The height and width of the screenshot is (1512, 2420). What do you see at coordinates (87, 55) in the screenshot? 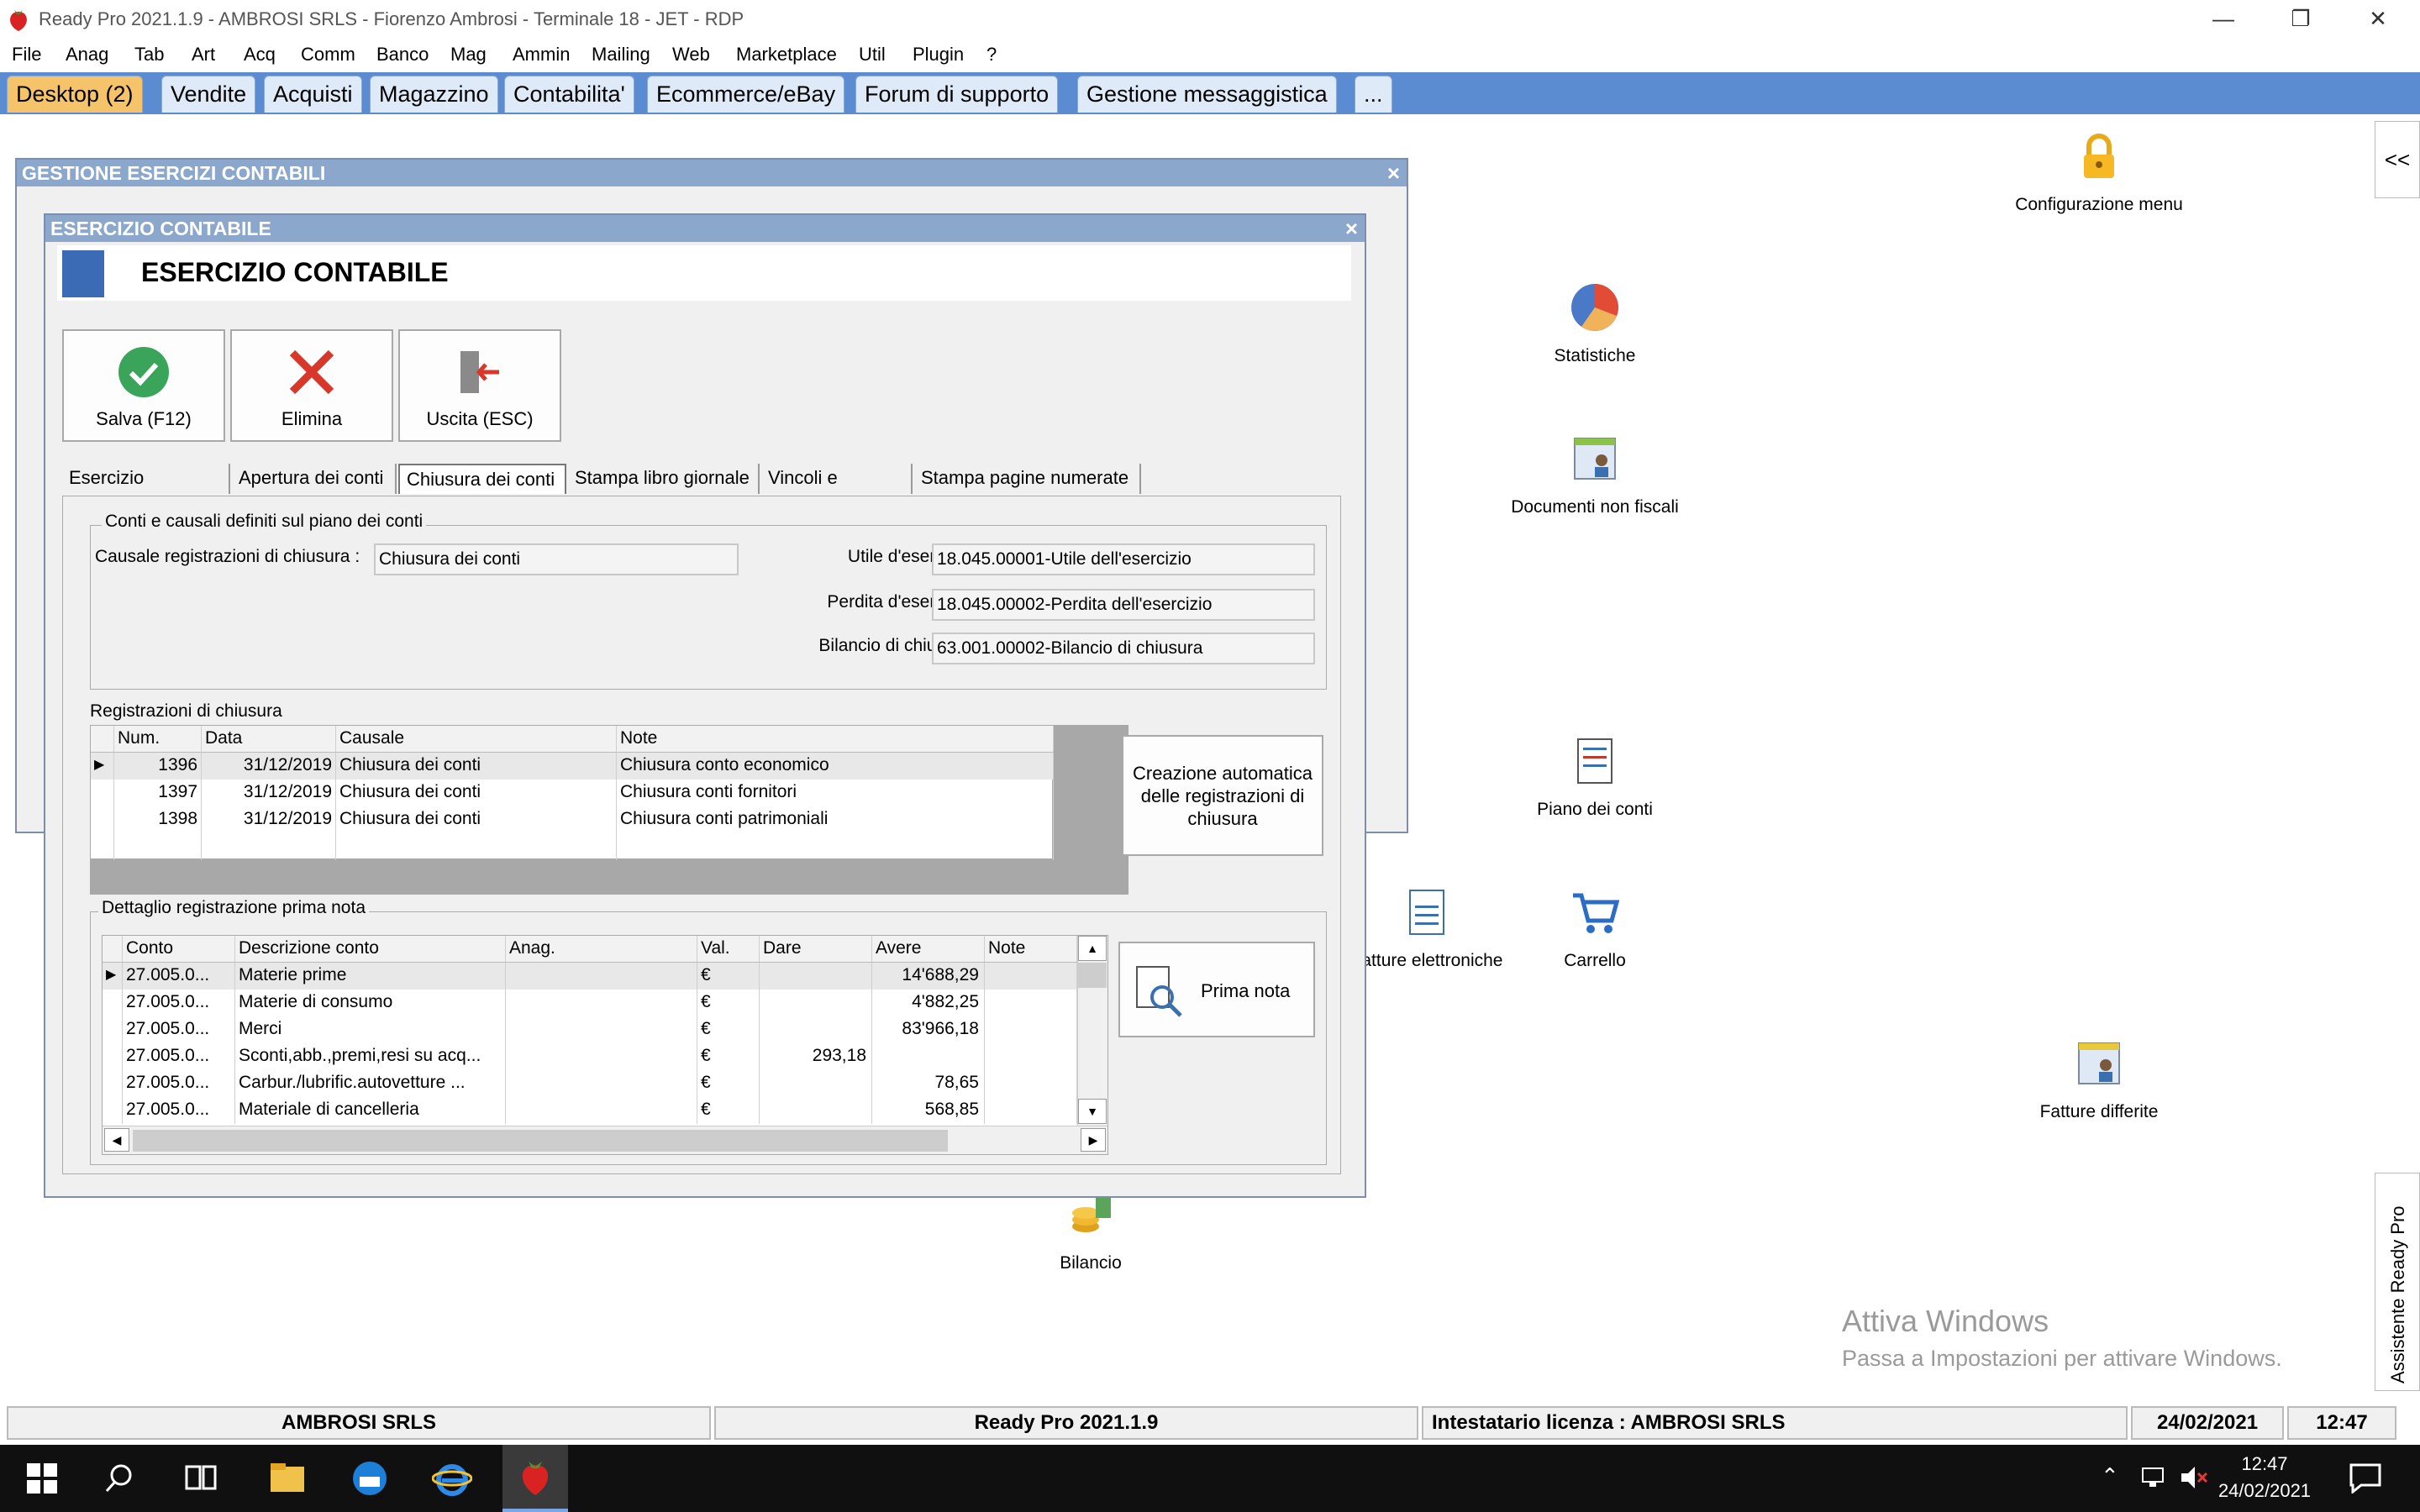
I see `menu-anag: Anag` at bounding box center [87, 55].